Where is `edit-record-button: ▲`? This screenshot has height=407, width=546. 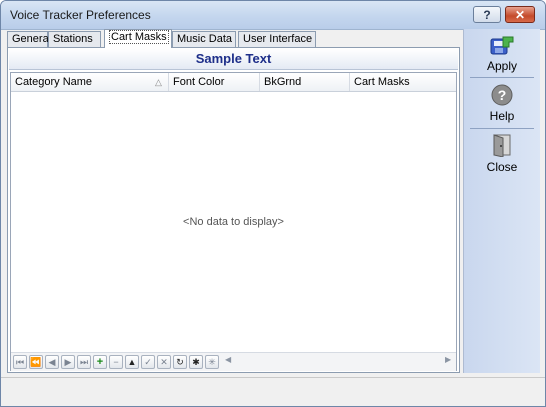
edit-record-button: ▲ is located at coordinates (132, 362).